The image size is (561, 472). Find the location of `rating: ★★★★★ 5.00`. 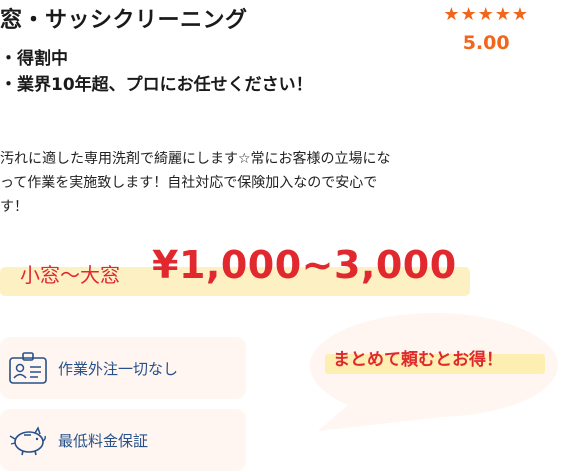

rating: ★★★★★ 5.00 is located at coordinates (486, 29).